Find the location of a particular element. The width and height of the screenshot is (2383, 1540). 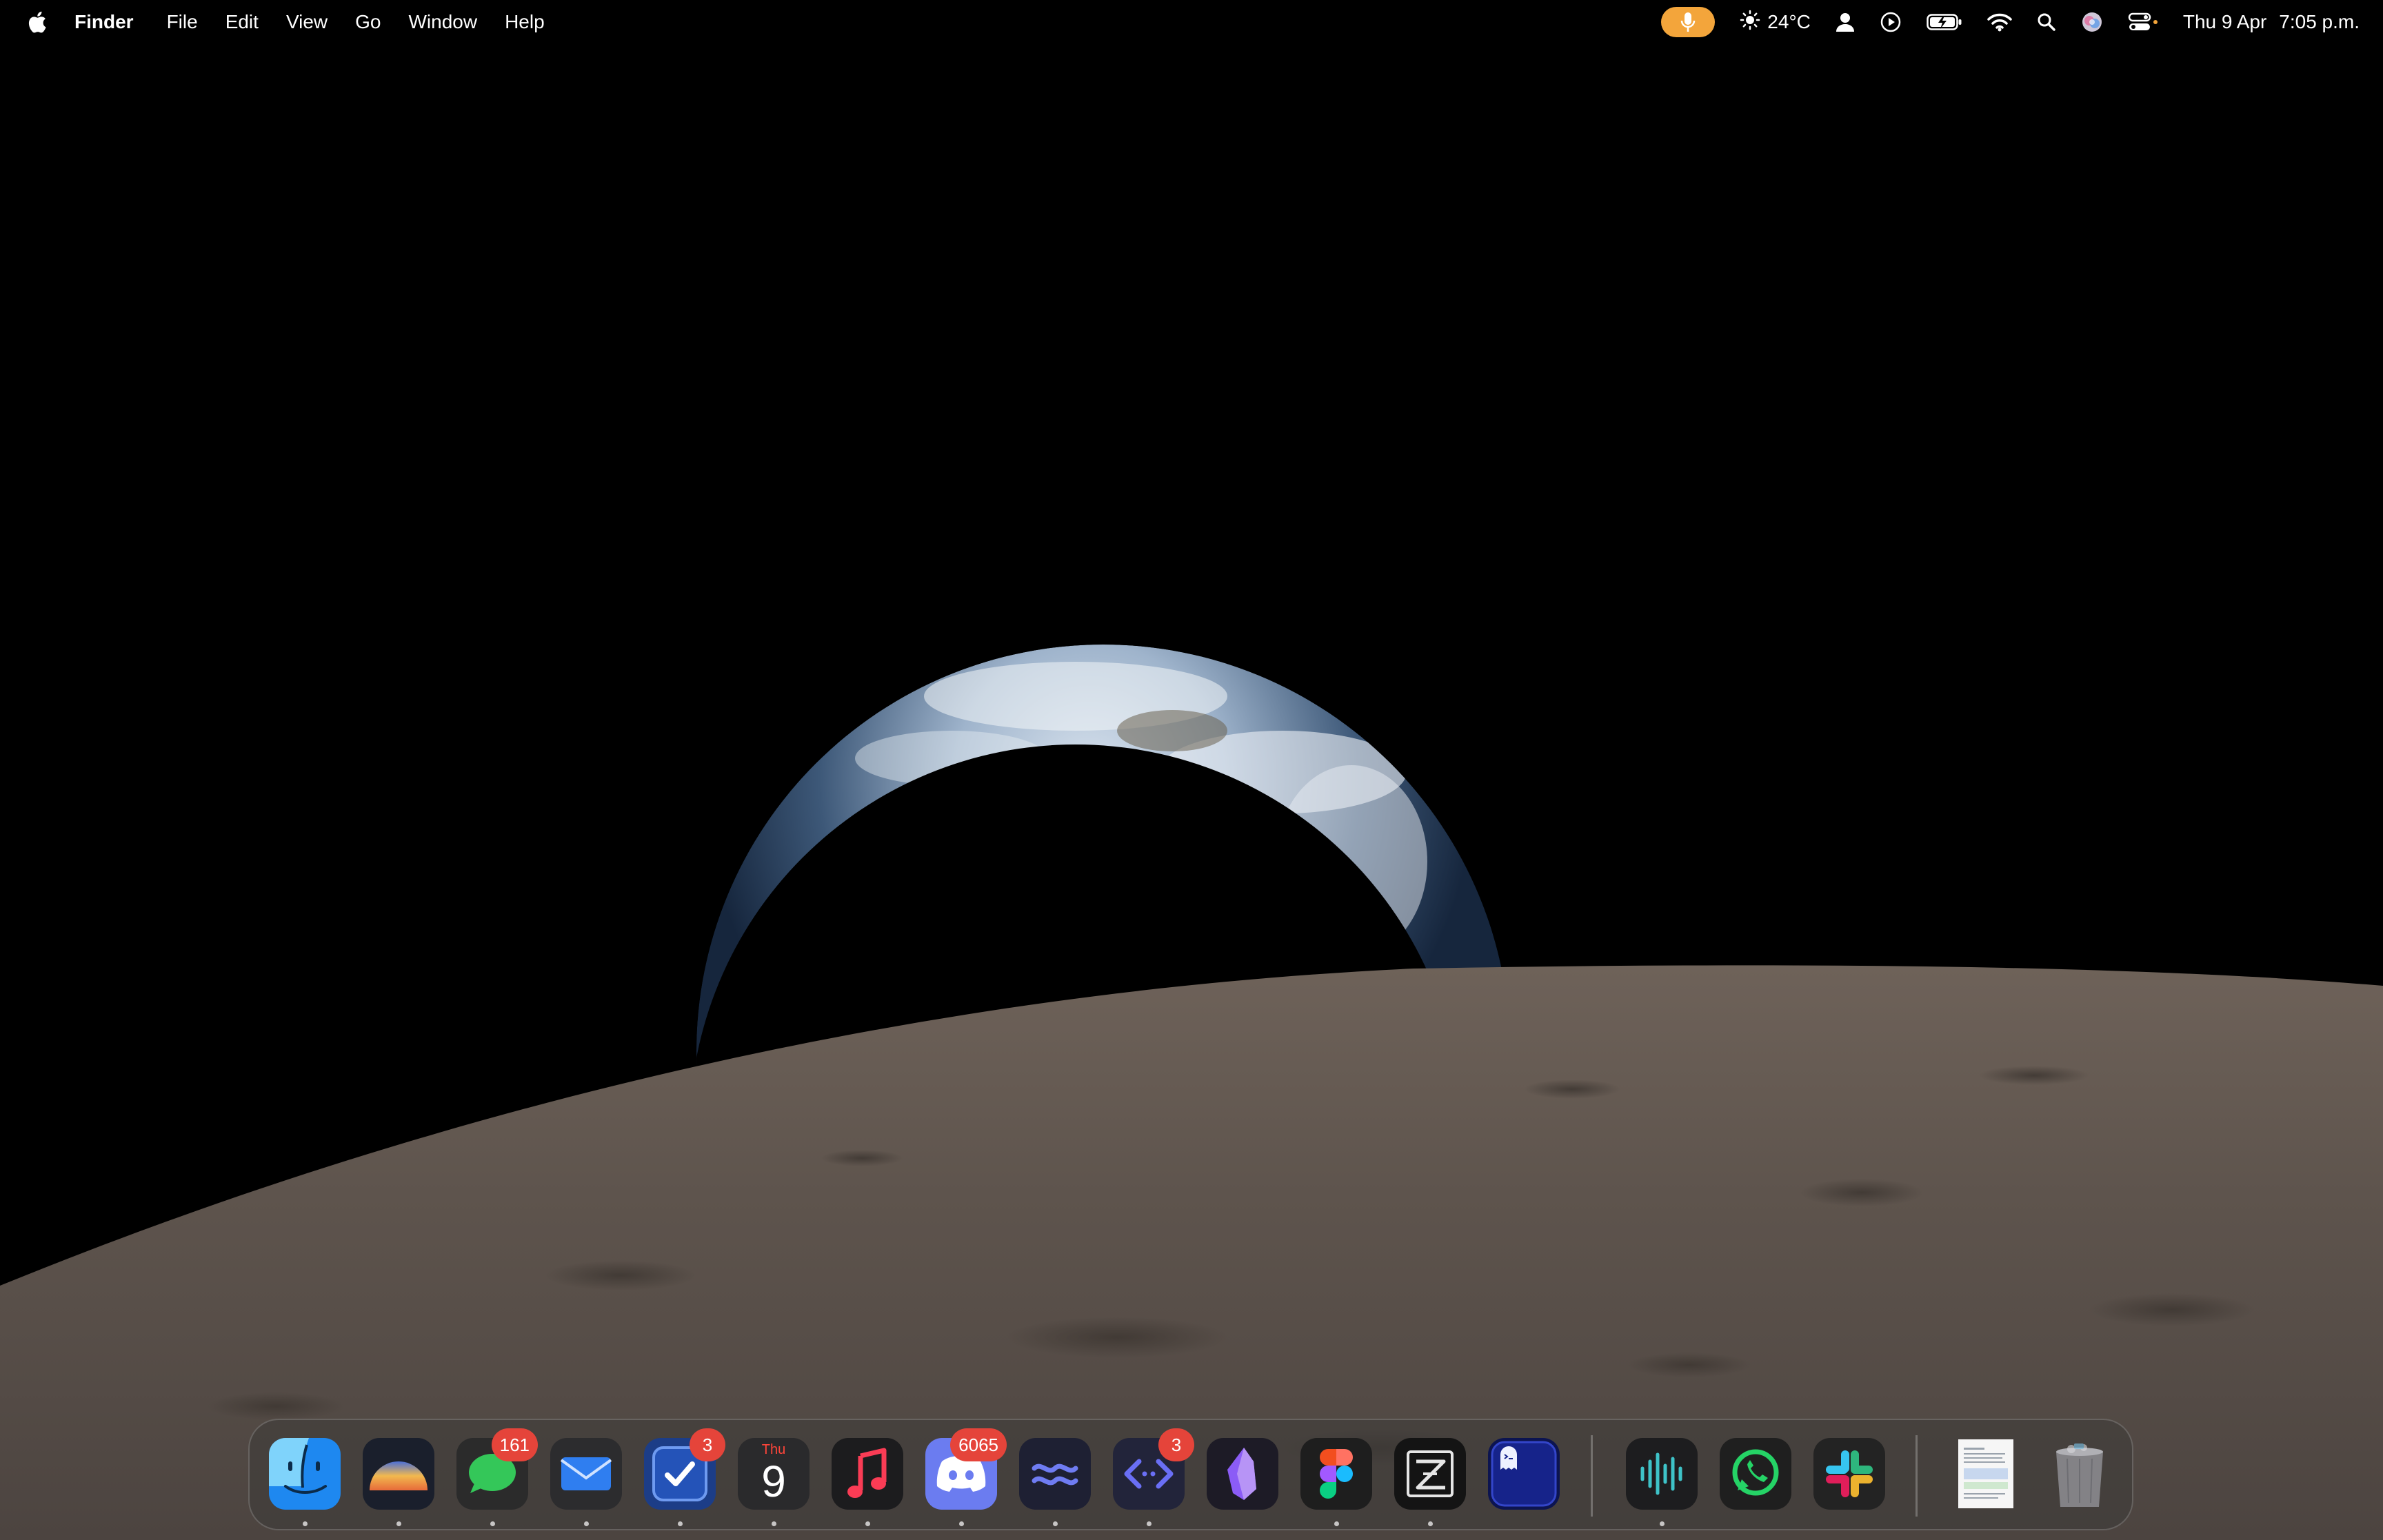

dock-item-obsidian is located at coordinates (1242, 1474).